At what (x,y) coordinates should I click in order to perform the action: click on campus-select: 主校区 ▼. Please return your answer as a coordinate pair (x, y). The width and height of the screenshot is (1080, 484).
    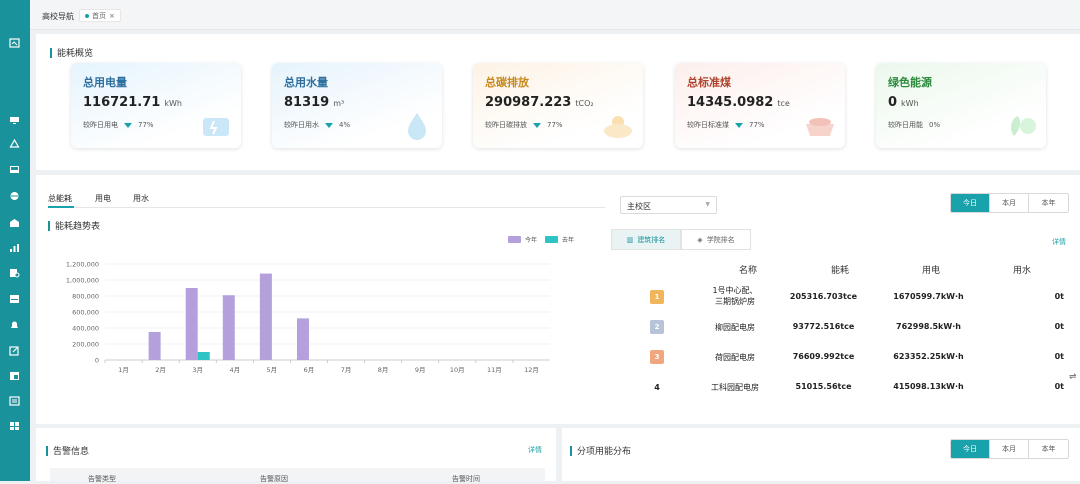
    Looking at the image, I should click on (668, 205).